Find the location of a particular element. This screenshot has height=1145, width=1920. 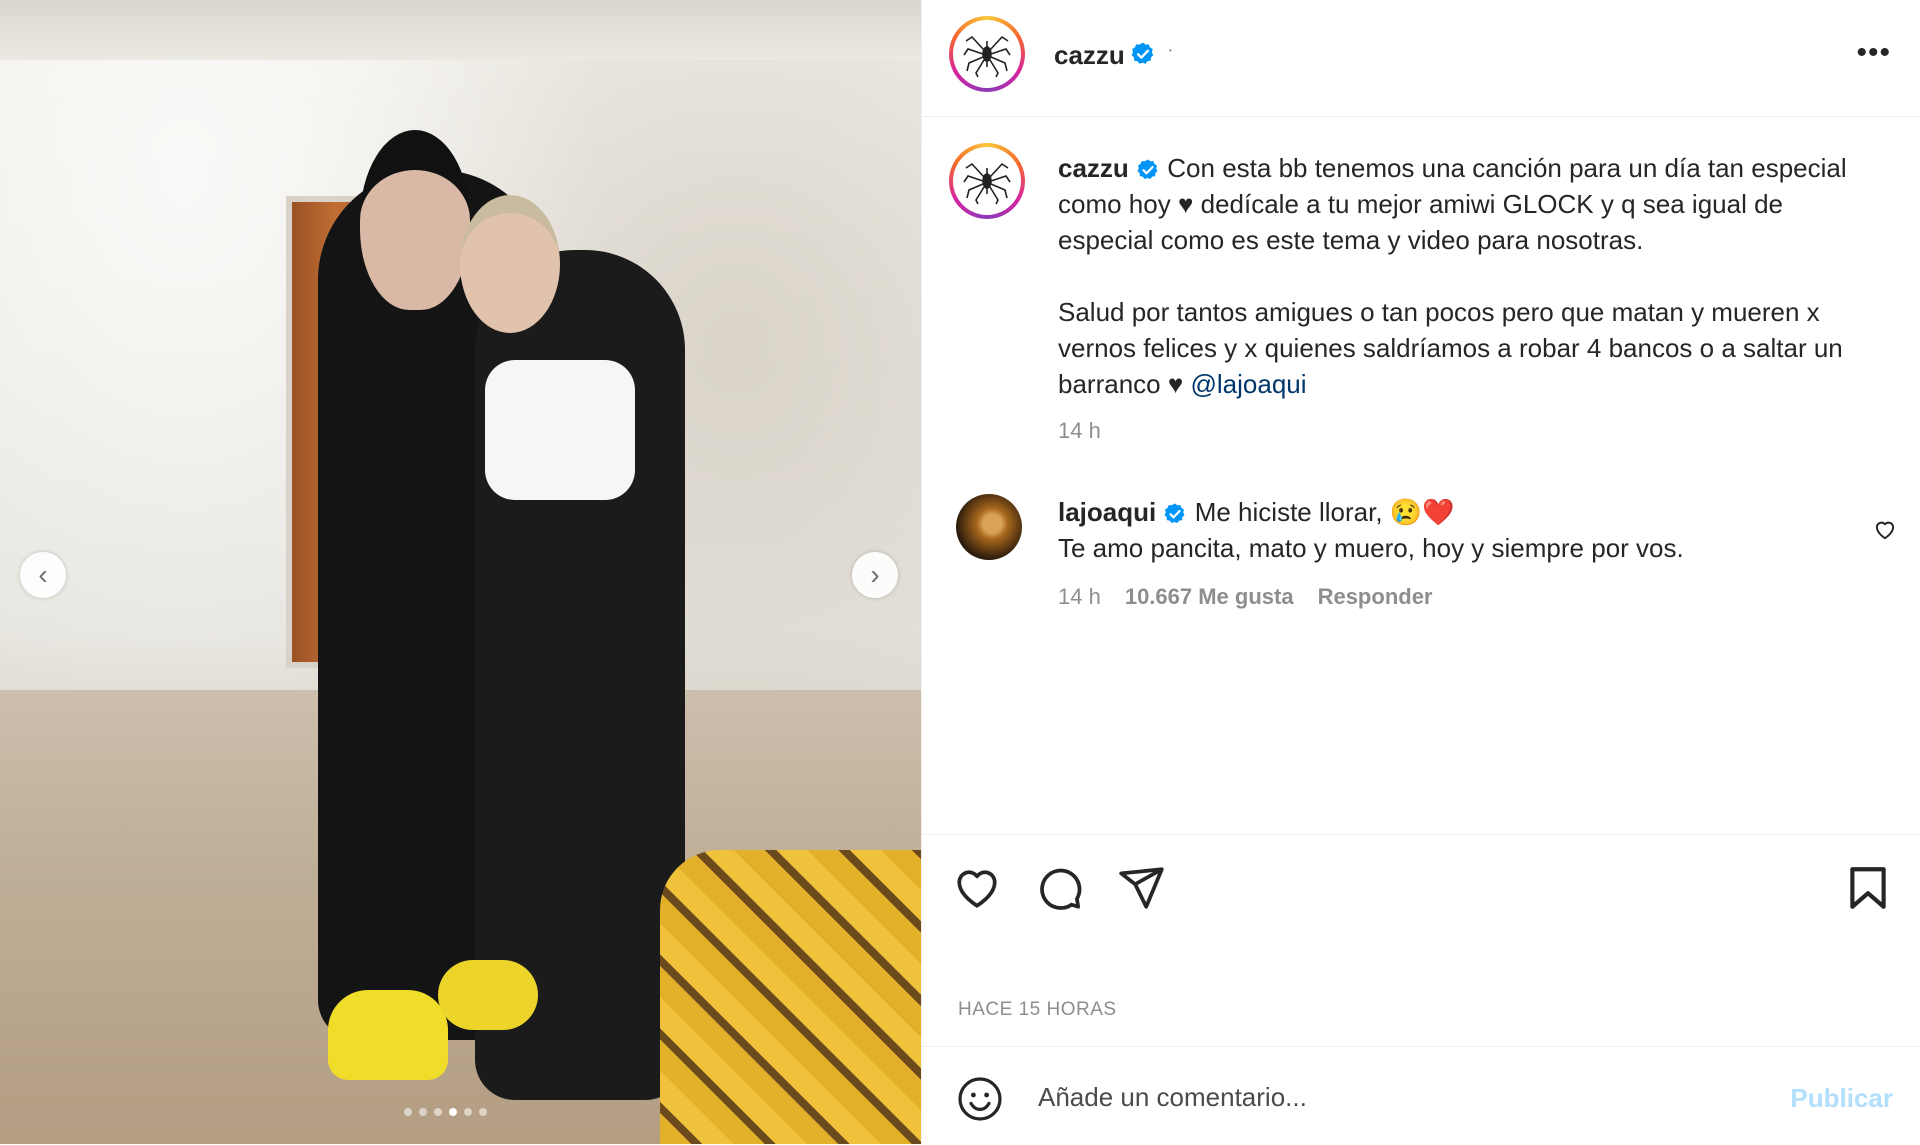

share-icon is located at coordinates (1141, 888).